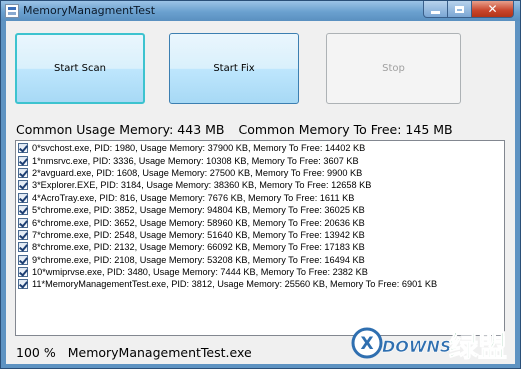 The image size is (521, 369). What do you see at coordinates (195, 160) in the screenshot?
I see `process-list-item-label: 1*nmsrvc.exe, PID: 3336, Usage Memory` at bounding box center [195, 160].